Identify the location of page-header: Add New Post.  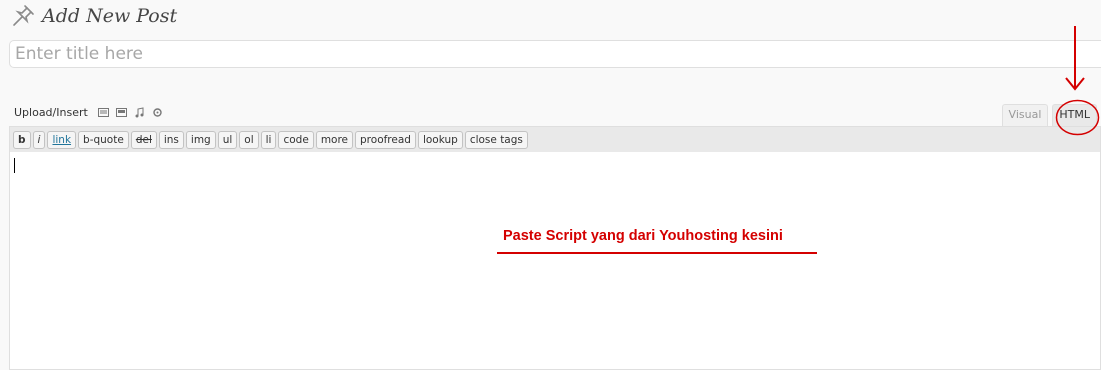
(93, 16).